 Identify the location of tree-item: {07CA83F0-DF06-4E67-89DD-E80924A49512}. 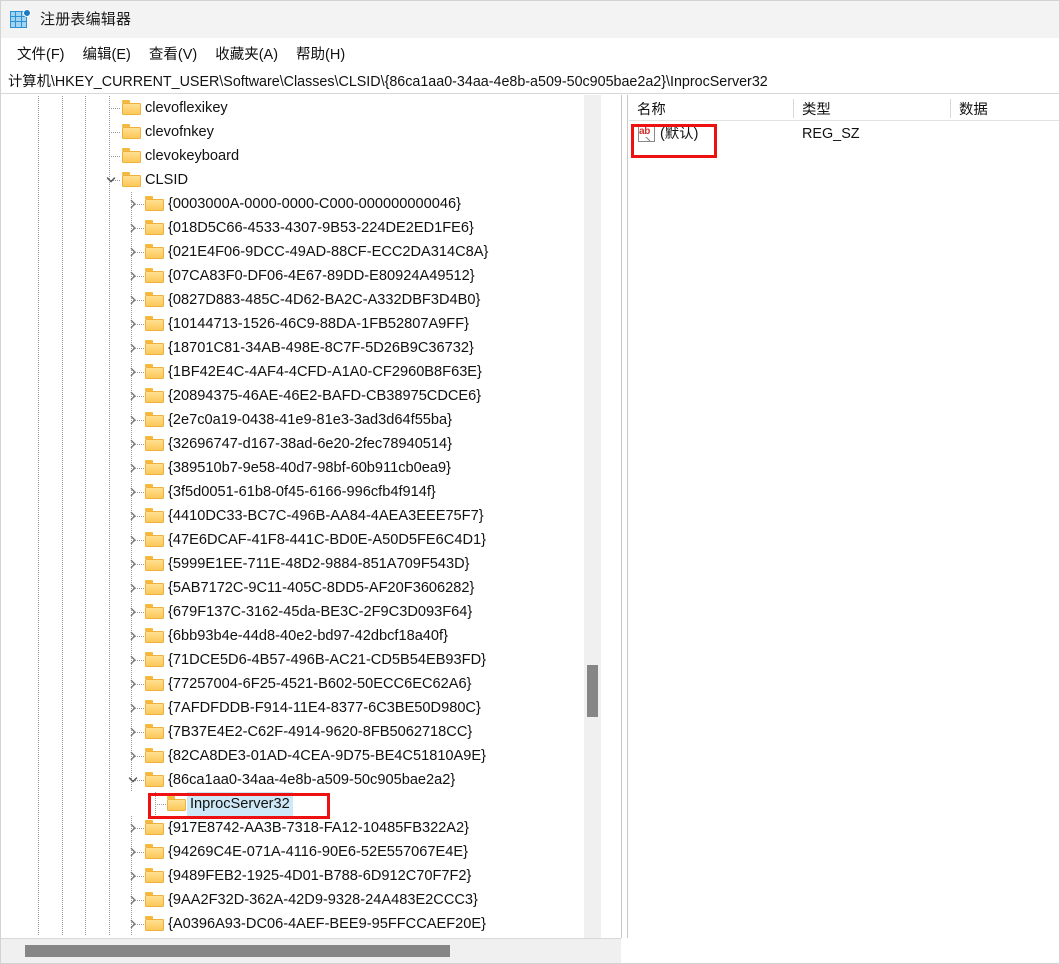
(300, 276).